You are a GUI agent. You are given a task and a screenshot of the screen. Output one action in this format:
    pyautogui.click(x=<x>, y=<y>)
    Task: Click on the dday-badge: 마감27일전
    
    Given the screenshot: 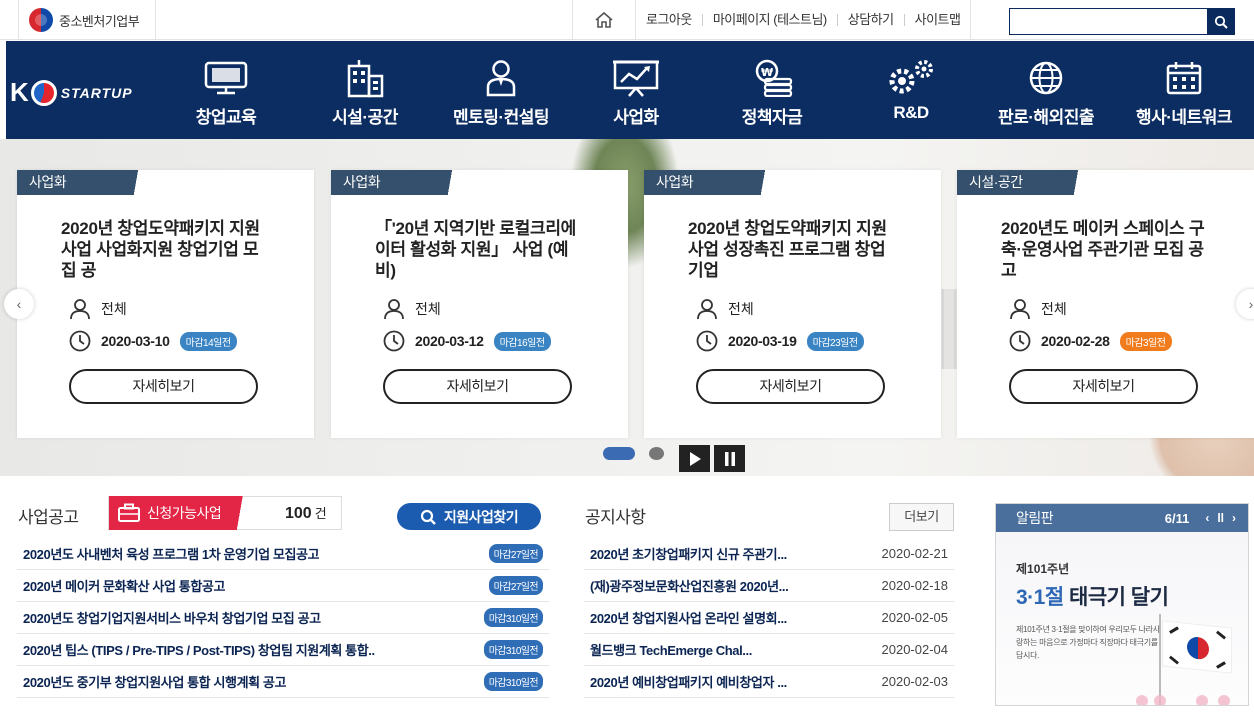 What is the action you would take?
    pyautogui.click(x=515, y=553)
    